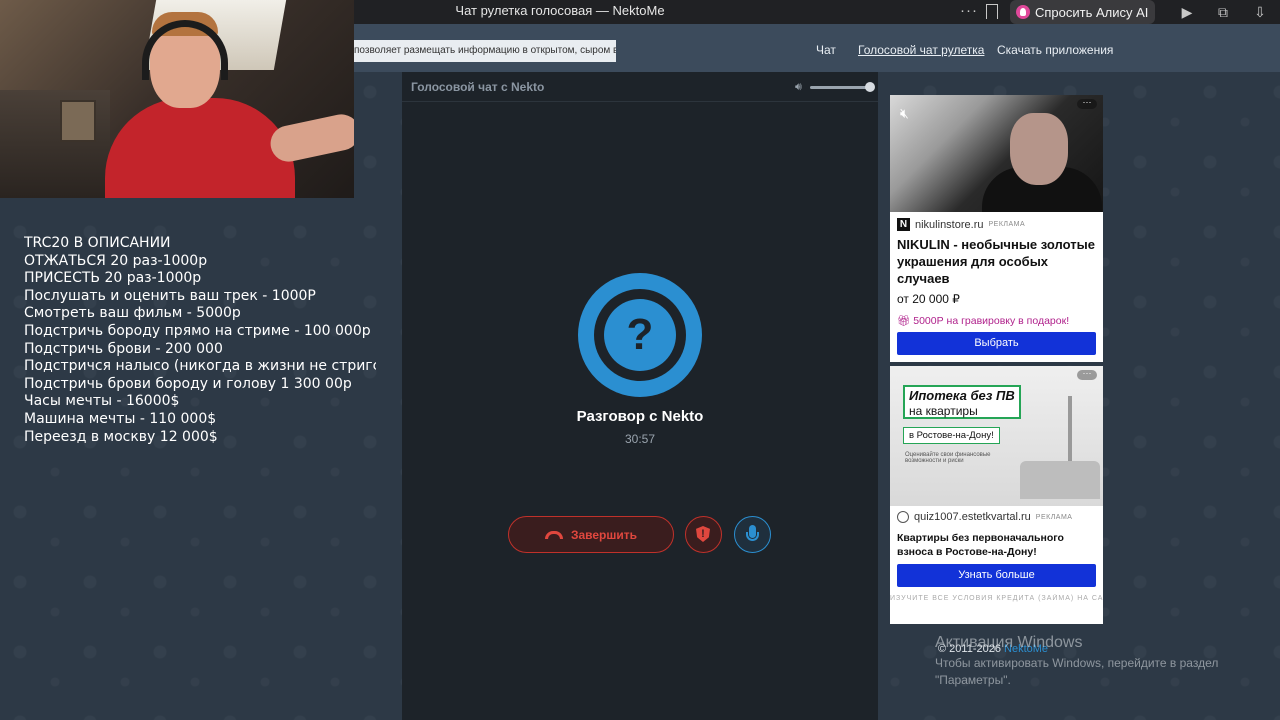  Describe the element at coordinates (870, 87) in the screenshot. I see `volume-slider-handle` at that location.